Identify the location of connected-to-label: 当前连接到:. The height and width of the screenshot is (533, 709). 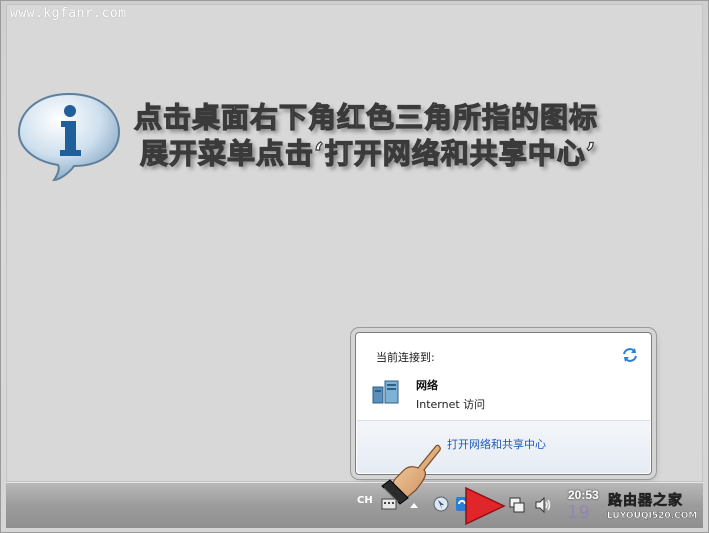
(405, 357).